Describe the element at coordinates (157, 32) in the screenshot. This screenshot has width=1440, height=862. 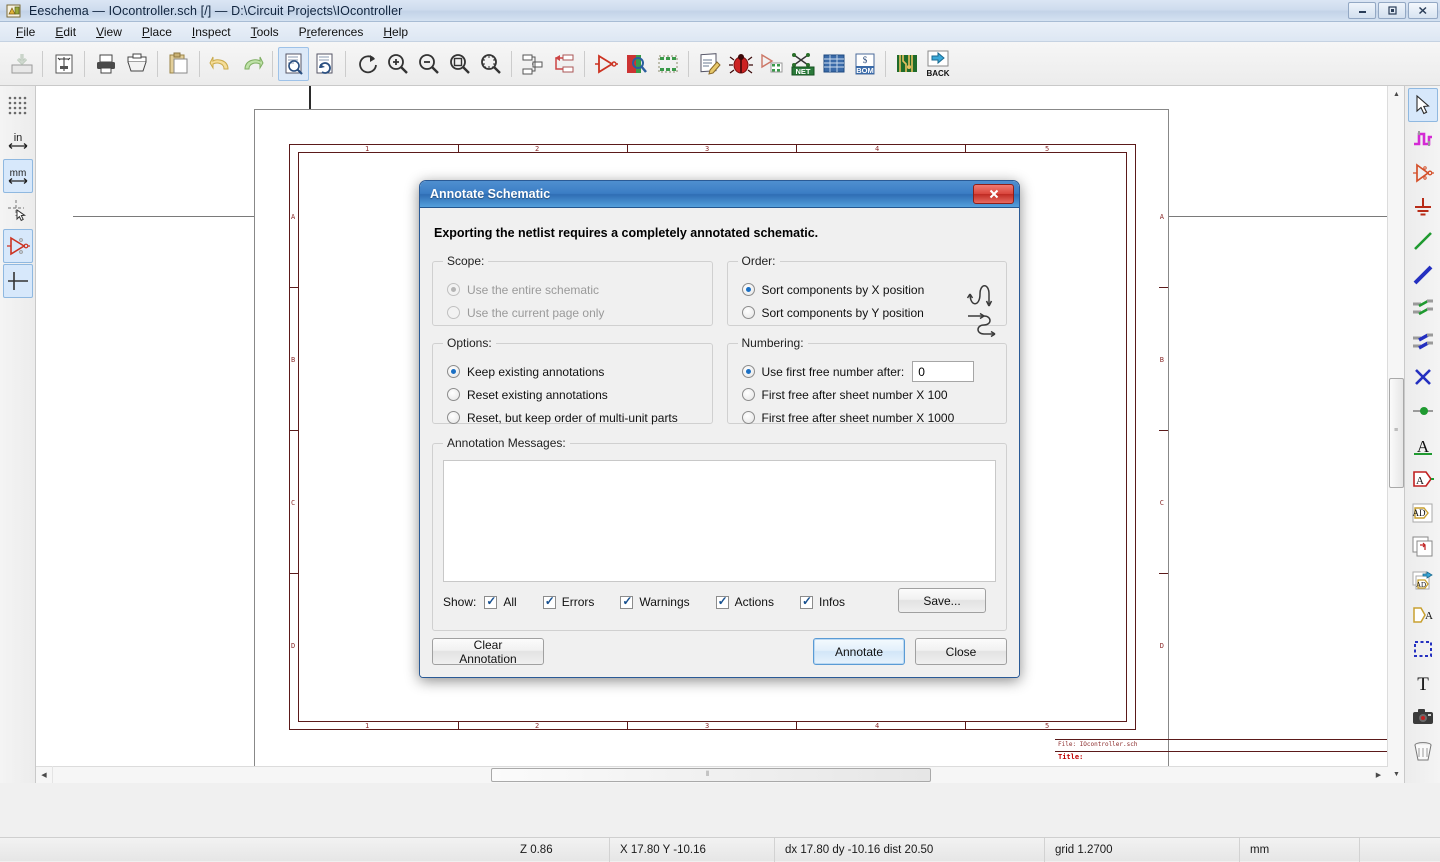
I see `menu-place: Place` at that location.